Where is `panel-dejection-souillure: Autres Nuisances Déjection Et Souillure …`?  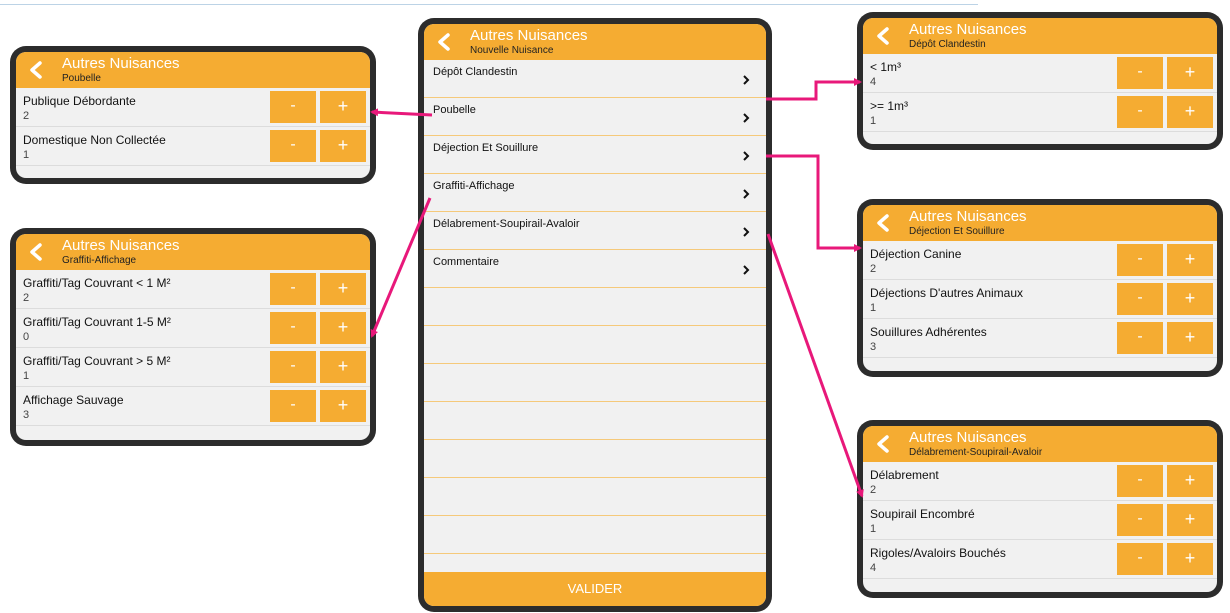
panel-dejection-souillure: Autres Nuisances Déjection Et Souillure … is located at coordinates (1040, 288).